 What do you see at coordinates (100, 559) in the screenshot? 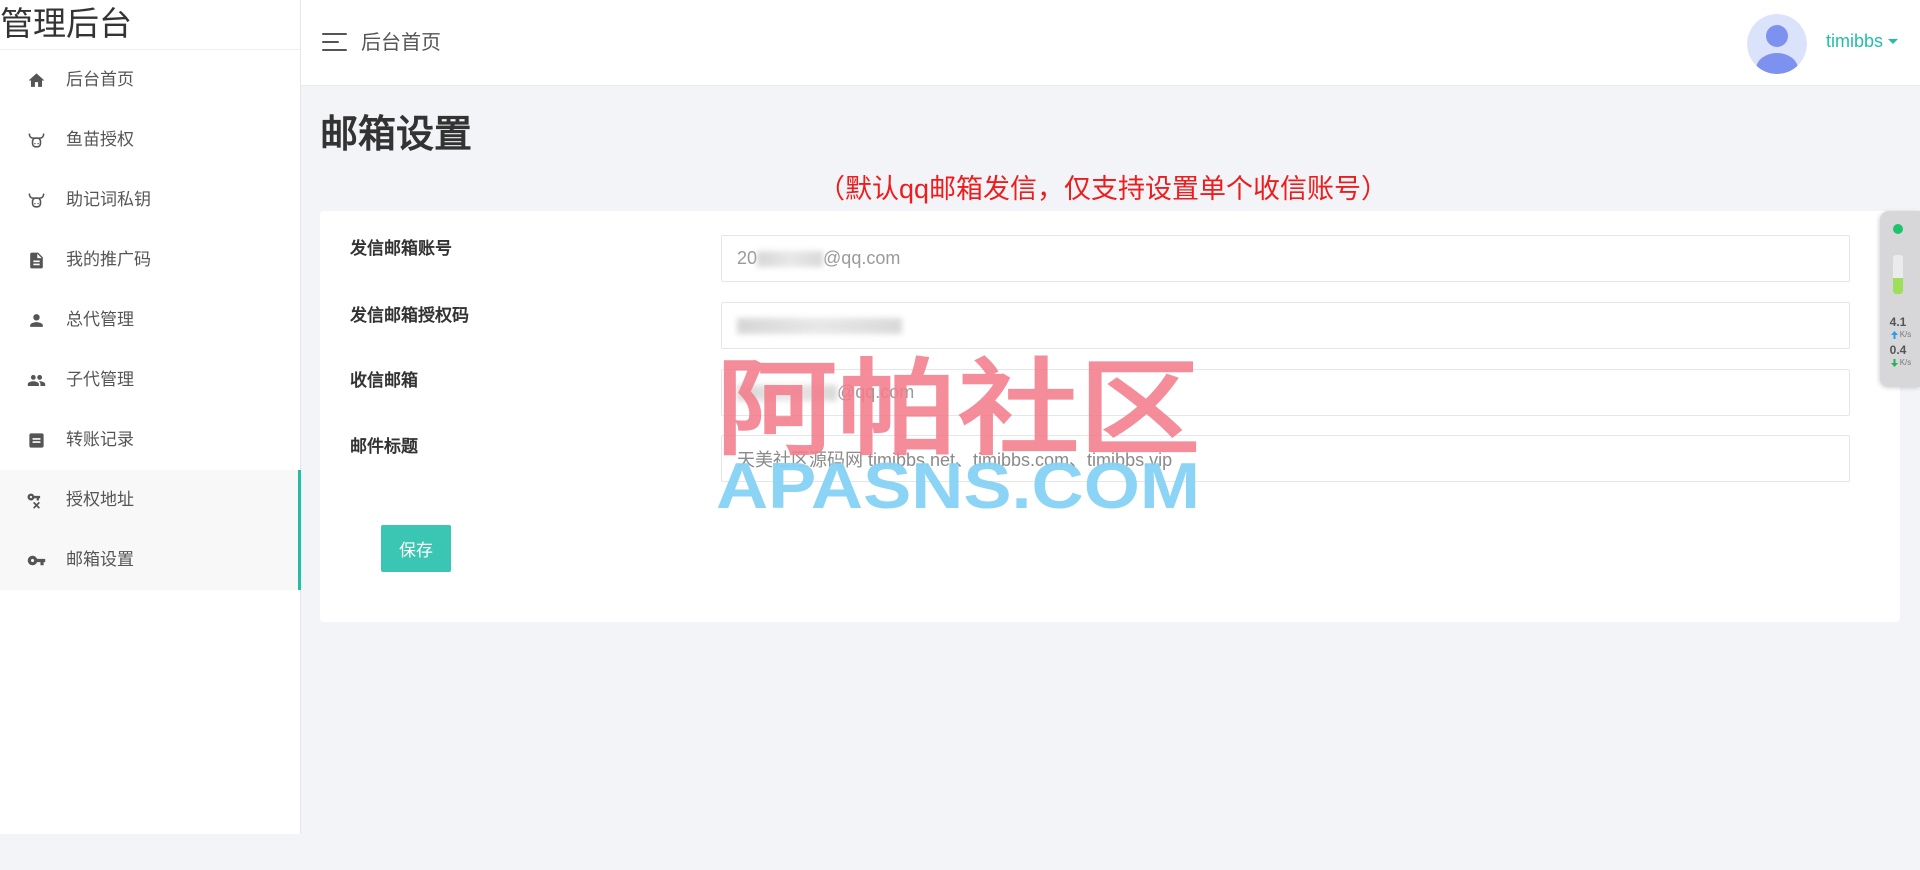
I see `sidebar-item-label: 邮箱设置` at bounding box center [100, 559].